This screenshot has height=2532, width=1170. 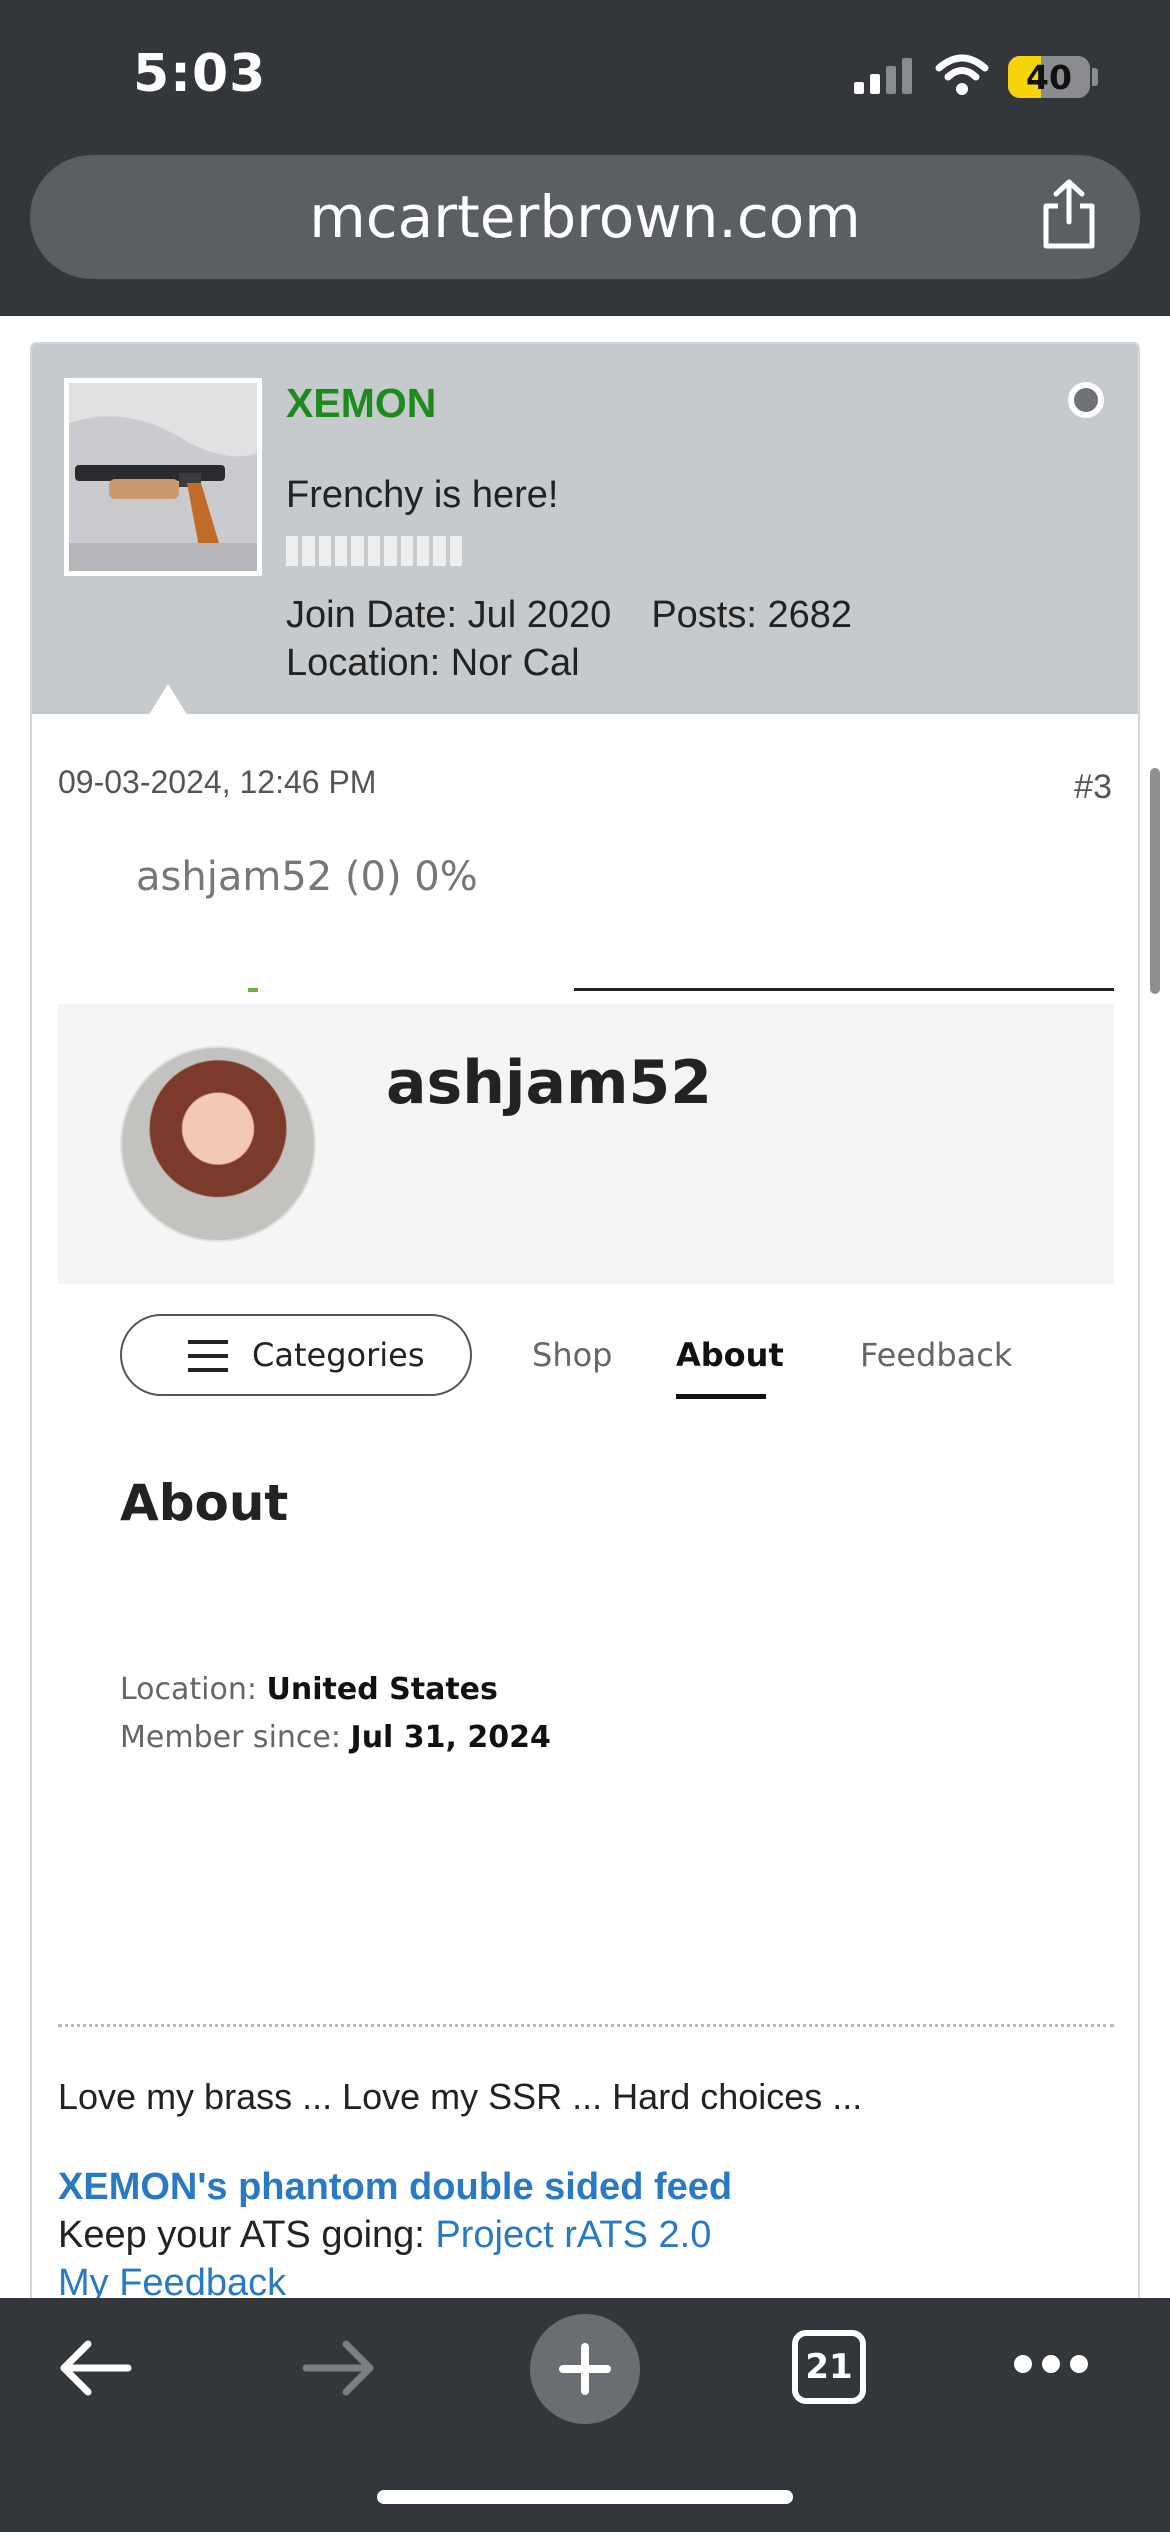 What do you see at coordinates (883, 76) in the screenshot?
I see `cellular-signal-icon` at bounding box center [883, 76].